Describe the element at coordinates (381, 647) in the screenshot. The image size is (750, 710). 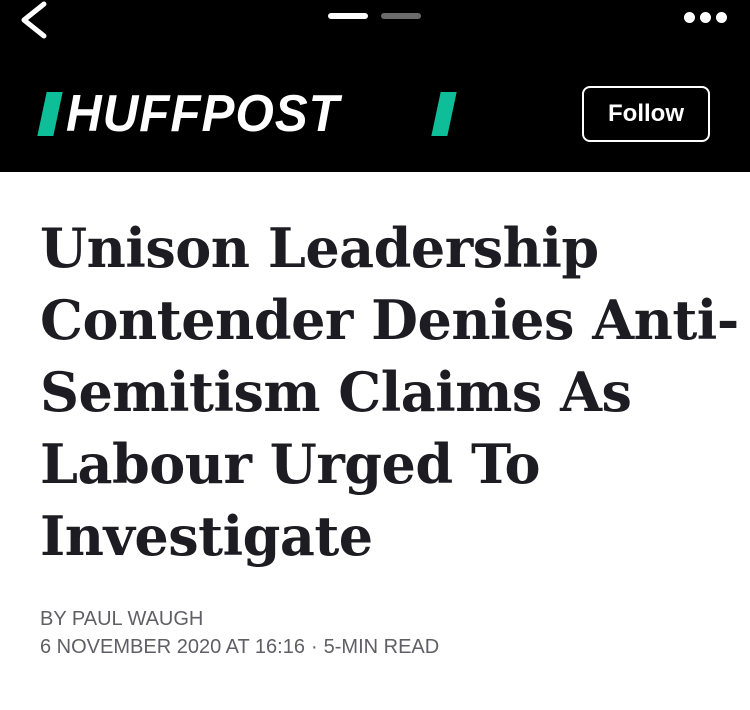
I see `read-time: 5-MIN READ` at that location.